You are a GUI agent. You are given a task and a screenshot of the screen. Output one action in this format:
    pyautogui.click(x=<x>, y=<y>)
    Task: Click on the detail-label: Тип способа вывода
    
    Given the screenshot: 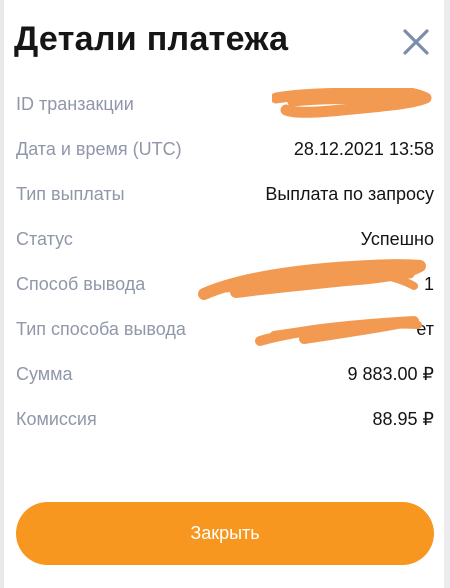 What is the action you would take?
    pyautogui.click(x=101, y=329)
    